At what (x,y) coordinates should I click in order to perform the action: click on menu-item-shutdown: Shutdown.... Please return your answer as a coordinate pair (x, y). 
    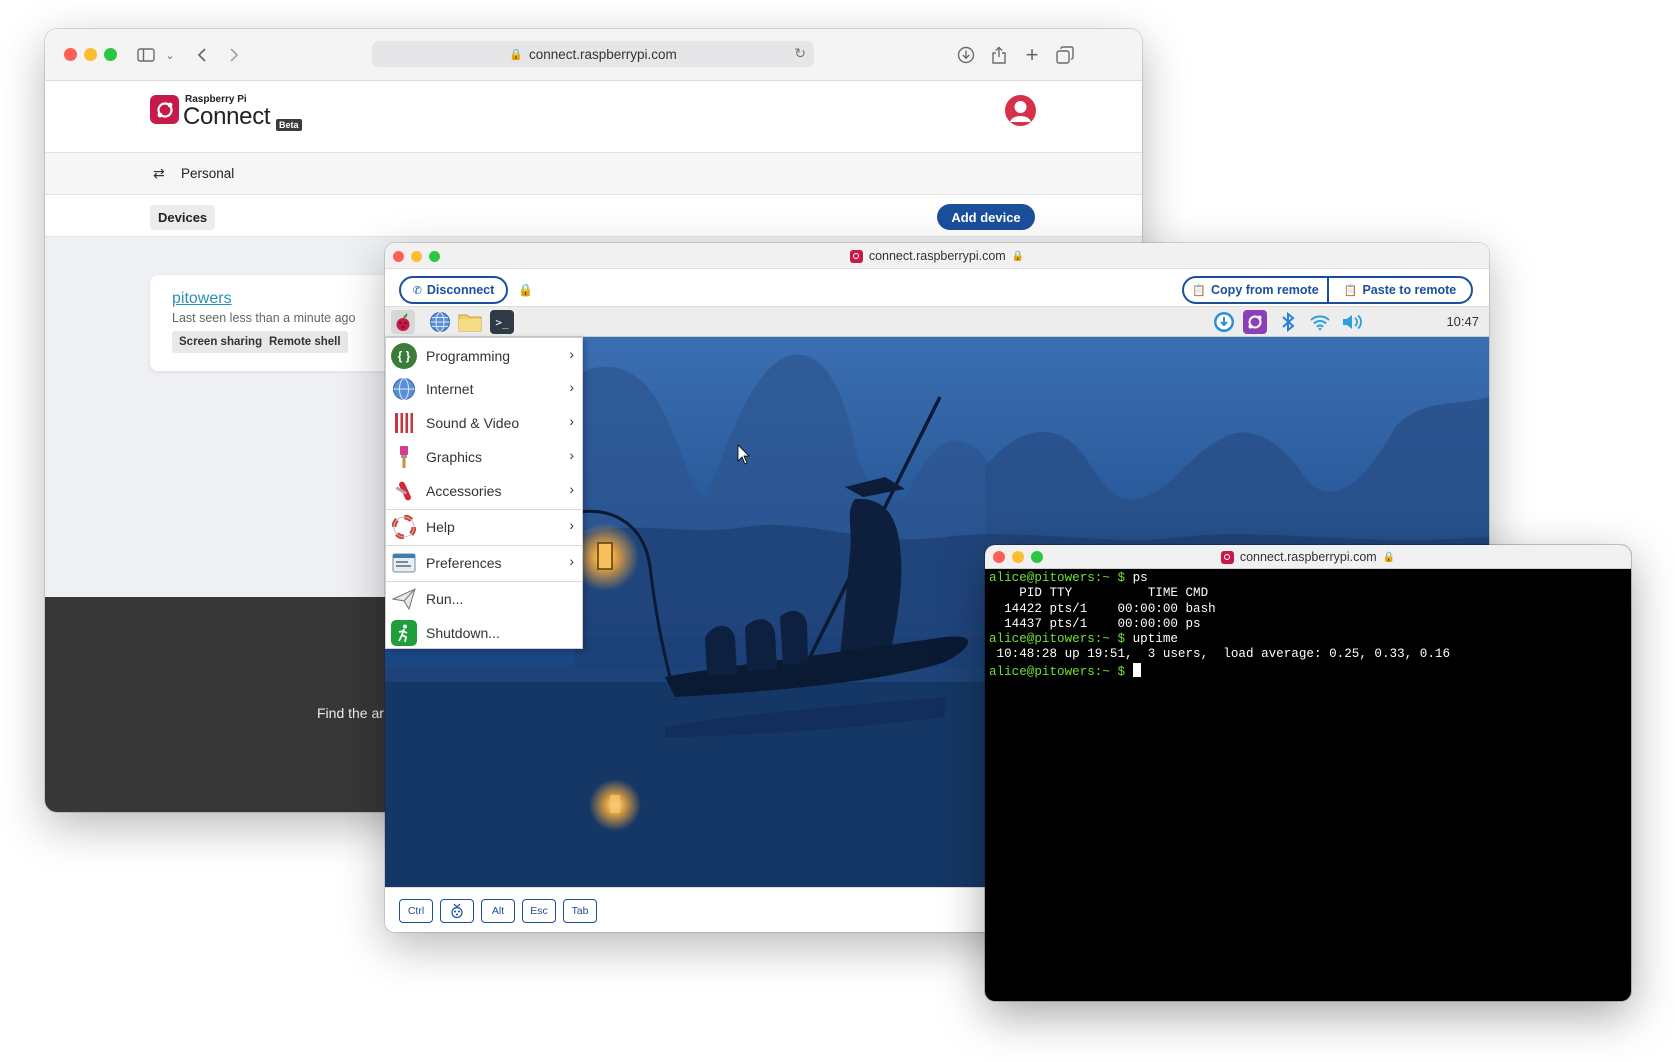
    Looking at the image, I should click on (484, 633).